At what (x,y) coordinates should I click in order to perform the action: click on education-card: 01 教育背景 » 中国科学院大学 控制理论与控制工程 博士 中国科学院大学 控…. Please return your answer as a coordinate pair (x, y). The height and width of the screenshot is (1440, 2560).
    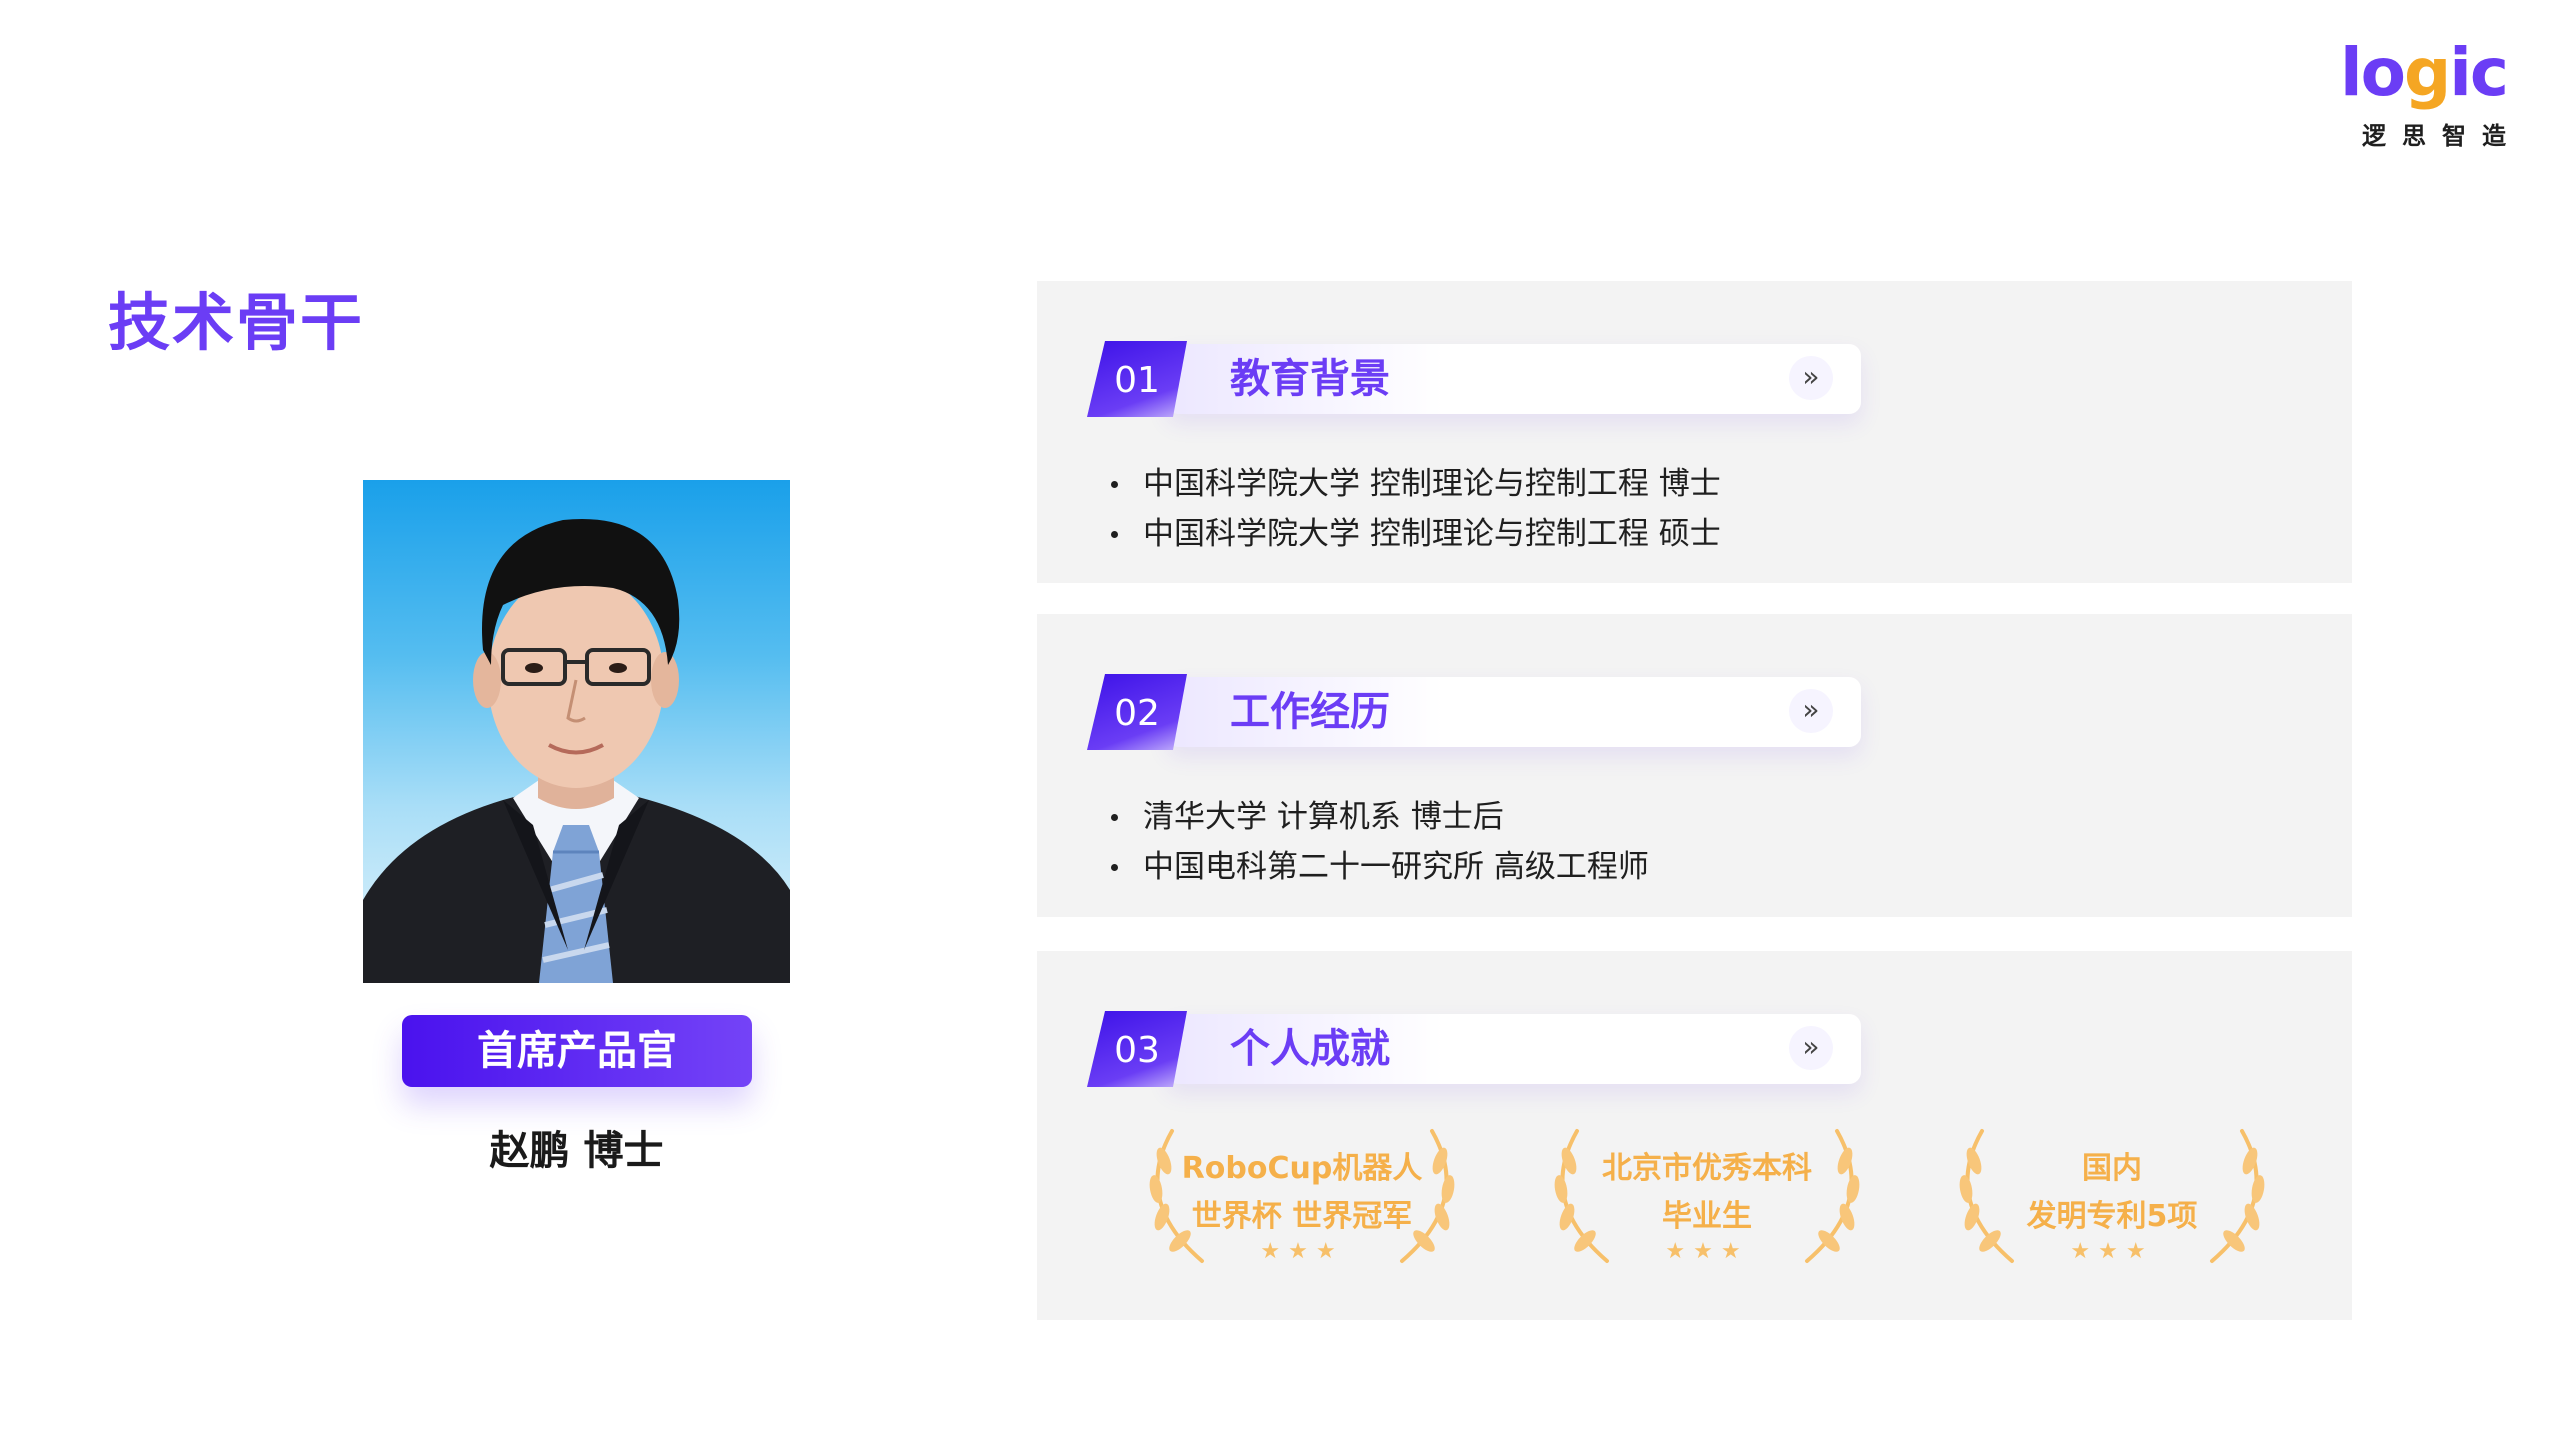
    Looking at the image, I should click on (1694, 432).